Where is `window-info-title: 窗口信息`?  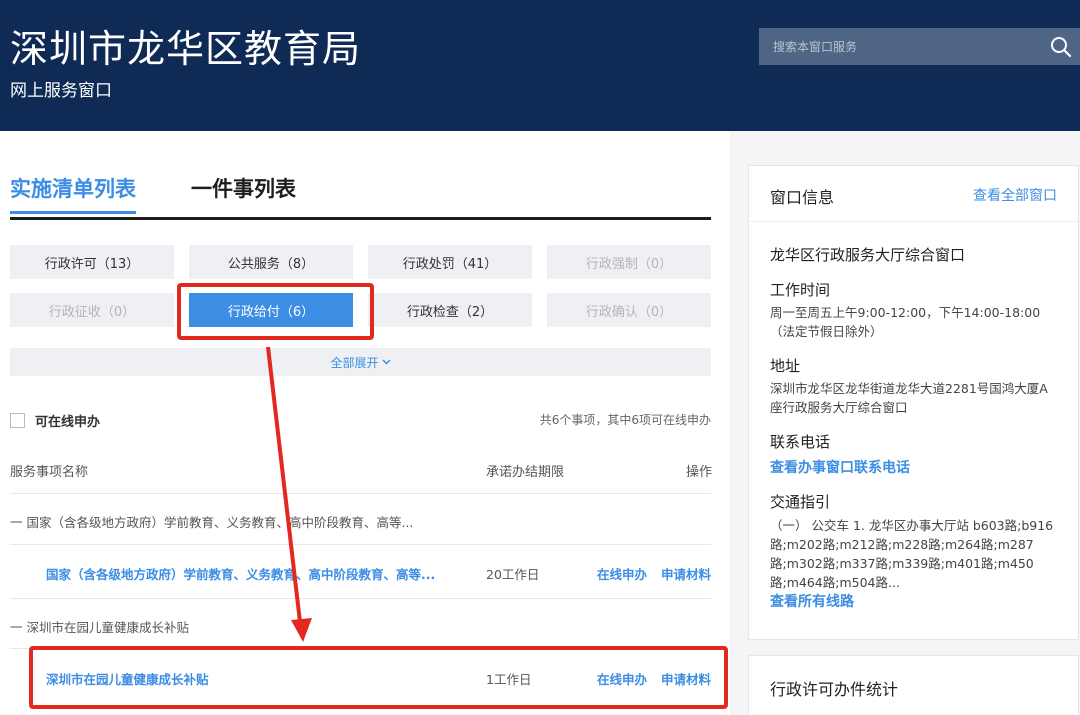 window-info-title: 窗口信息 is located at coordinates (802, 197).